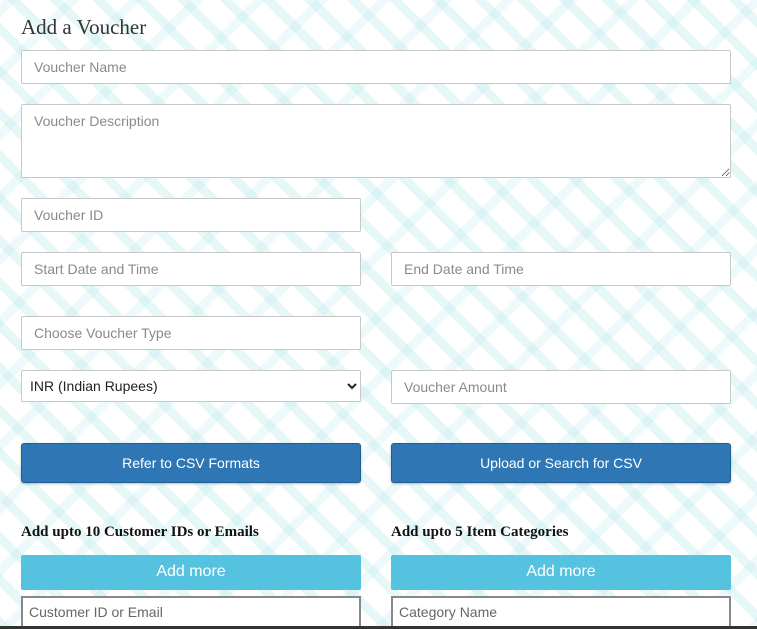 The width and height of the screenshot is (757, 629). I want to click on voucher-amount-input, so click(561, 387).